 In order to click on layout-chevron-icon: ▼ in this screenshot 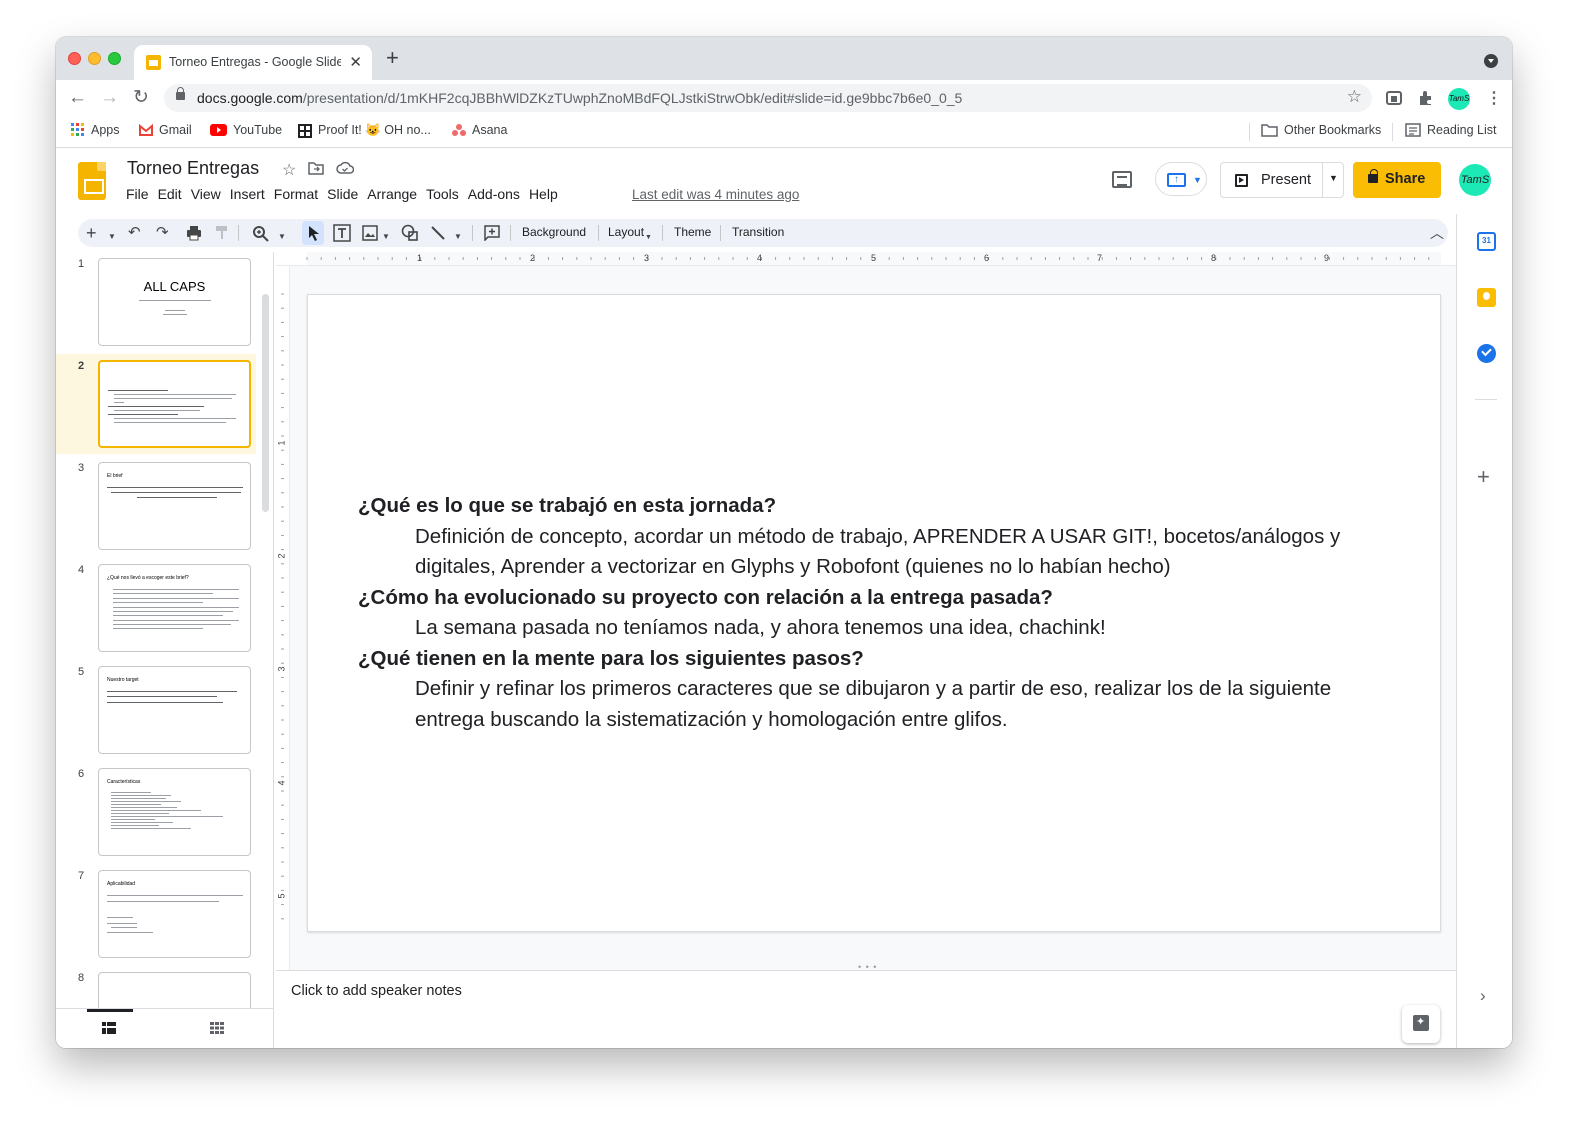, I will do `click(648, 238)`.